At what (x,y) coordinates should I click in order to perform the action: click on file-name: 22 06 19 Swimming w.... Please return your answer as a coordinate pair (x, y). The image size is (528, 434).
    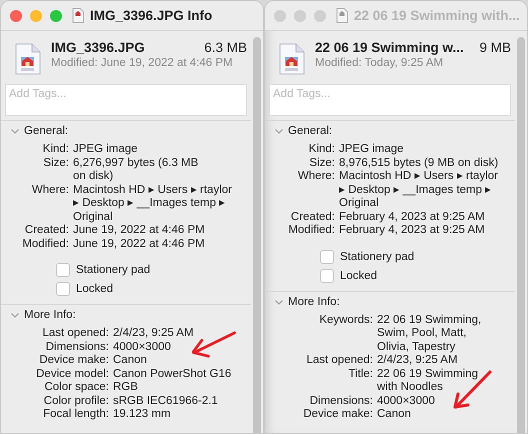
    Looking at the image, I should click on (389, 47).